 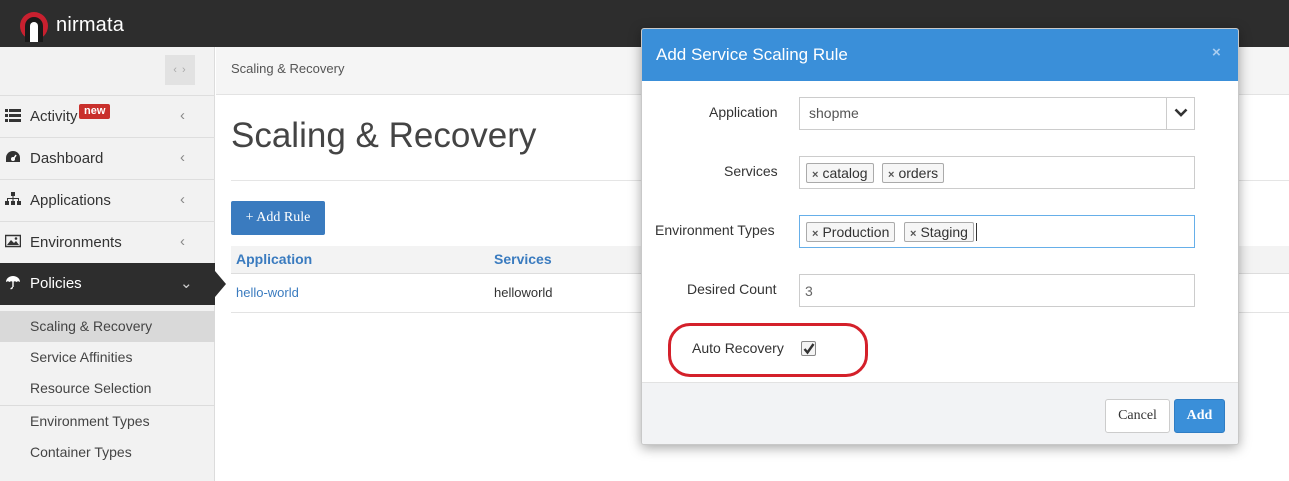 What do you see at coordinates (523, 259) in the screenshot?
I see `column-header-services: Services` at bounding box center [523, 259].